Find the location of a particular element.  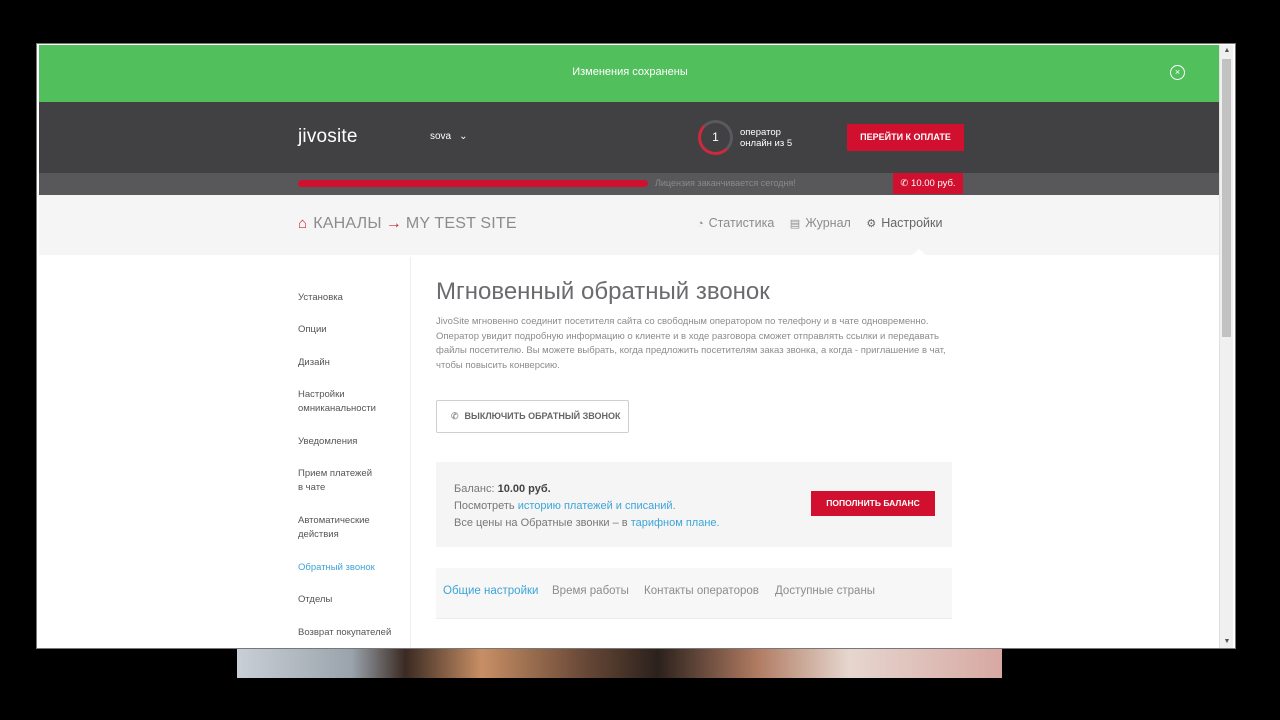

pie-chart-icon: ◔ is located at coordinates (700, 224).